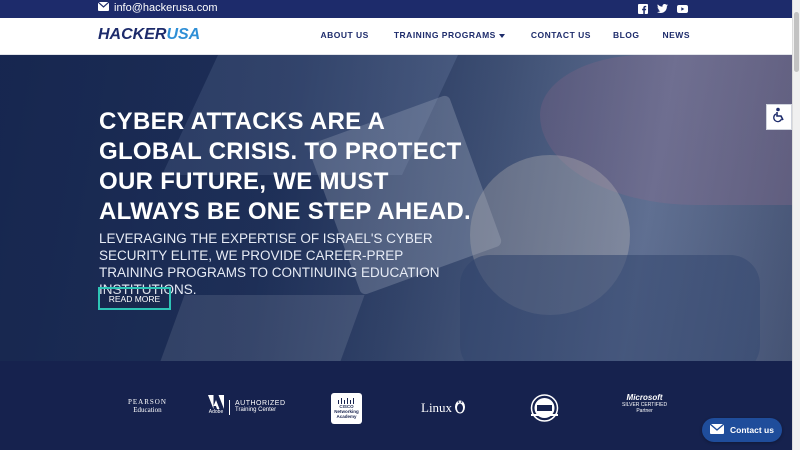 This screenshot has width=800, height=450. I want to click on scrollbar-thumb, so click(796, 42).